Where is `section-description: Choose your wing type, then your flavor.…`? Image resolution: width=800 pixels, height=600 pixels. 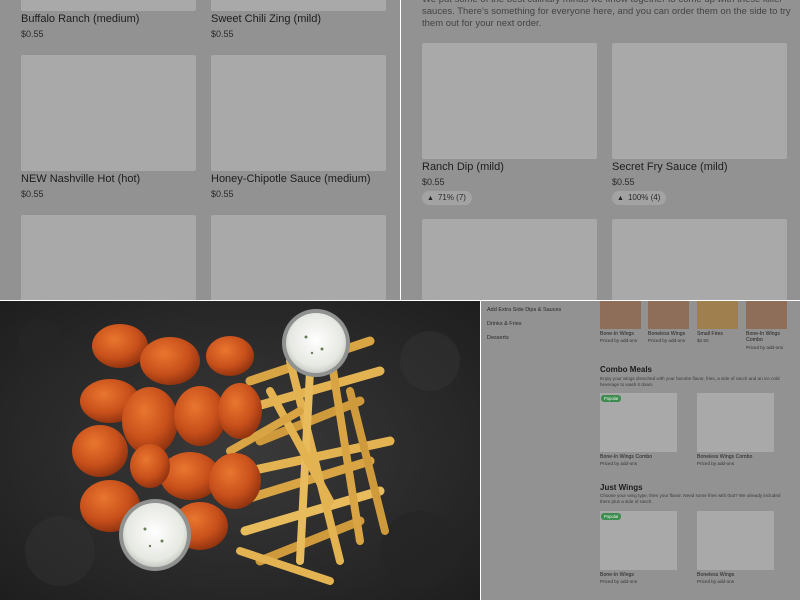
section-description: Choose your wing type, then your flavor.… is located at coordinates (690, 498).